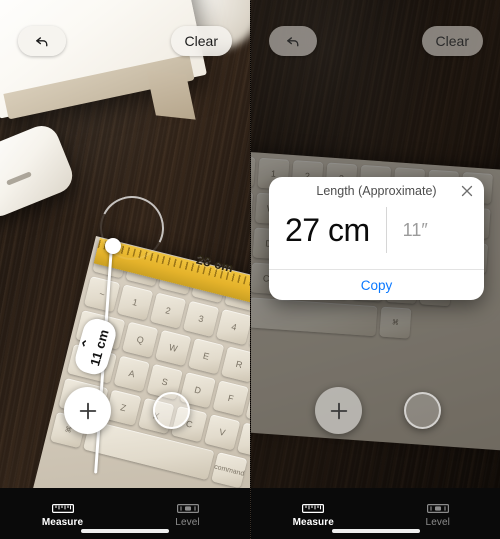 This screenshot has height=539, width=500. Describe the element at coordinates (173, 348) in the screenshot. I see `key: W` at that location.